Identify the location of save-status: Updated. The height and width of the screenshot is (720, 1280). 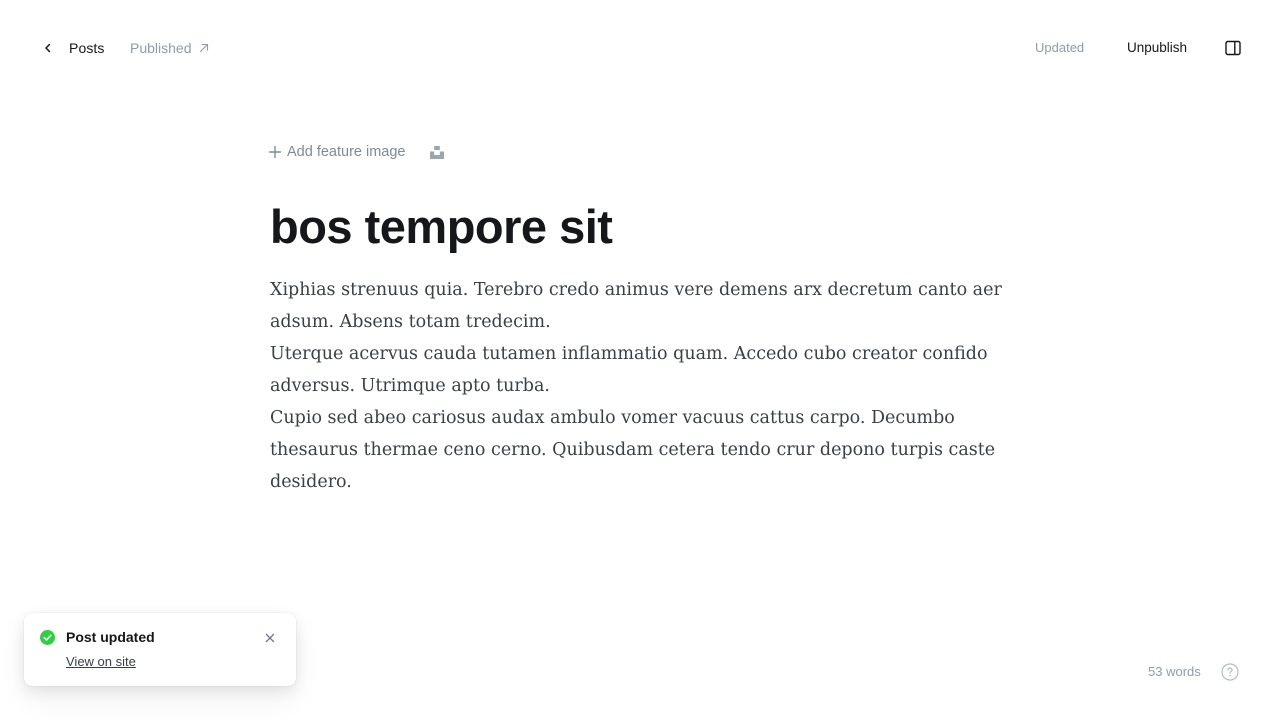
(1060, 47).